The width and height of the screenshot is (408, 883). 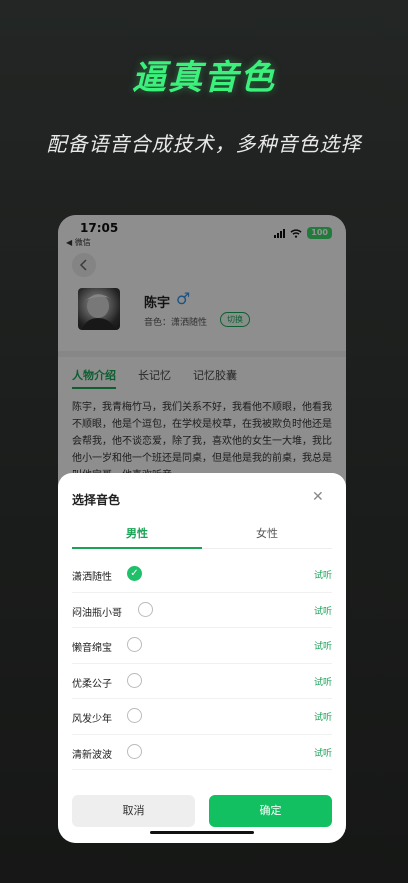 What do you see at coordinates (133, 811) in the screenshot?
I see `cancel-button: 取消` at bounding box center [133, 811].